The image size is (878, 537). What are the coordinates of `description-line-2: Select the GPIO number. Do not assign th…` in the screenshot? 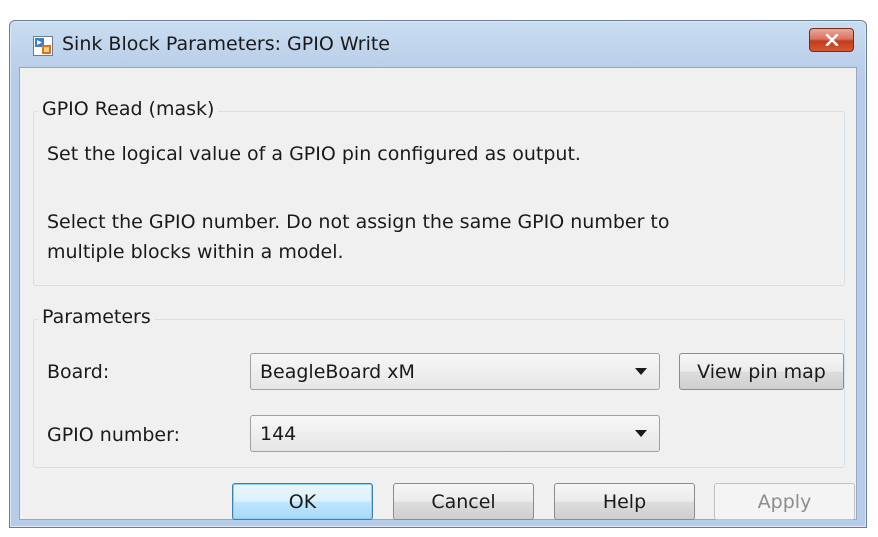 It's located at (358, 222).